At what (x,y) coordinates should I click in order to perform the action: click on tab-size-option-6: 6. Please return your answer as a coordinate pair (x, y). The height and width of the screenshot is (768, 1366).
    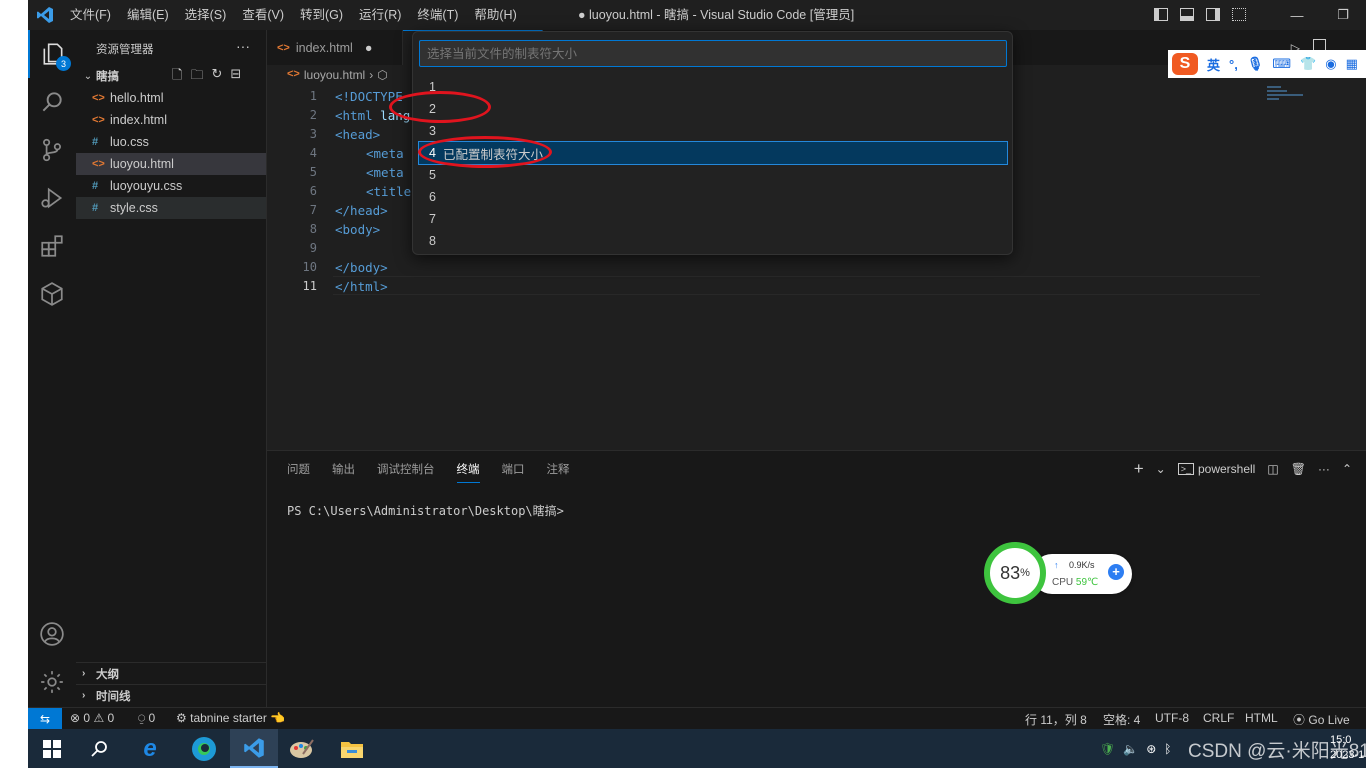
    Looking at the image, I should click on (713, 197).